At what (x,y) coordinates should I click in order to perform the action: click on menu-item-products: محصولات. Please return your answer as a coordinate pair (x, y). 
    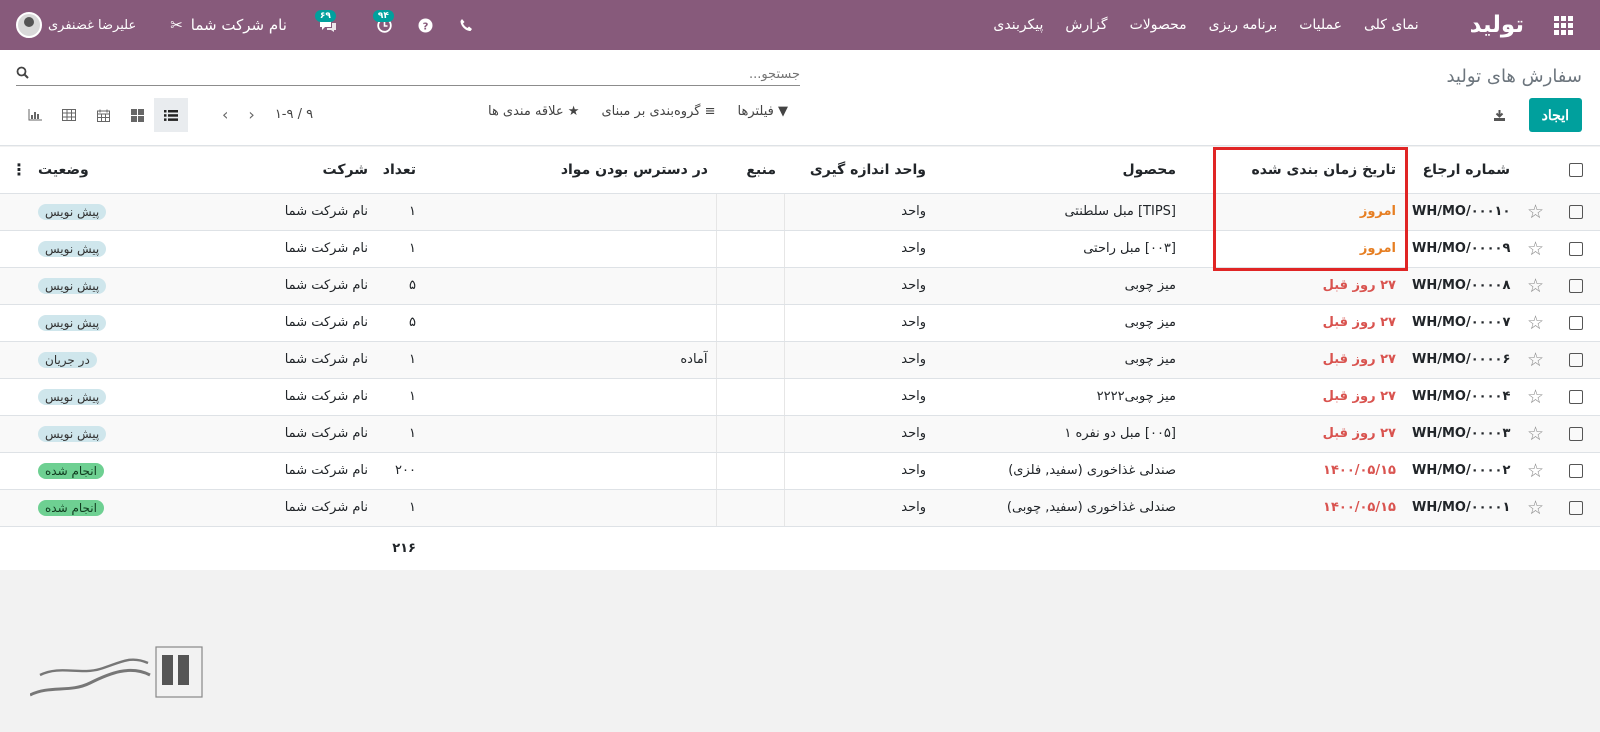
    Looking at the image, I should click on (1158, 25).